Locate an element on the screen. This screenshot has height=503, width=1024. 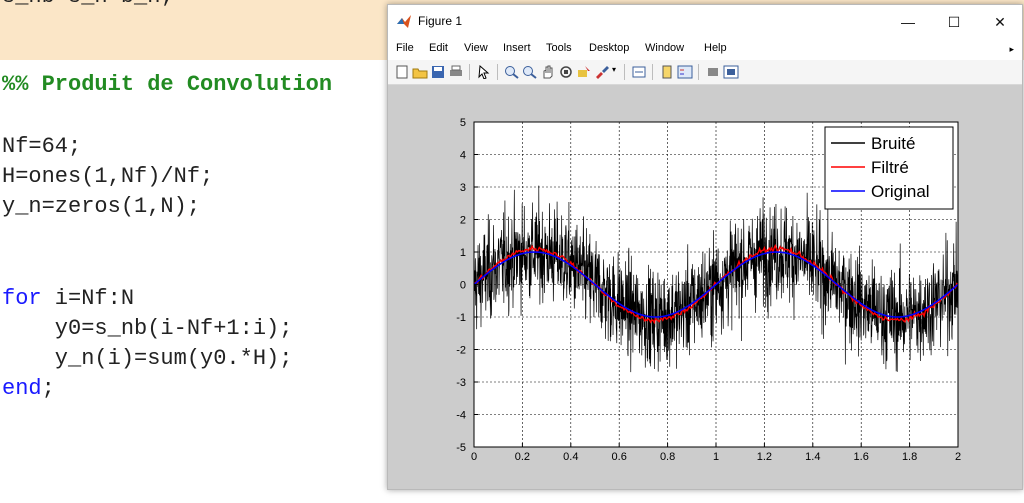
open-file-icon is located at coordinates (420, 72).